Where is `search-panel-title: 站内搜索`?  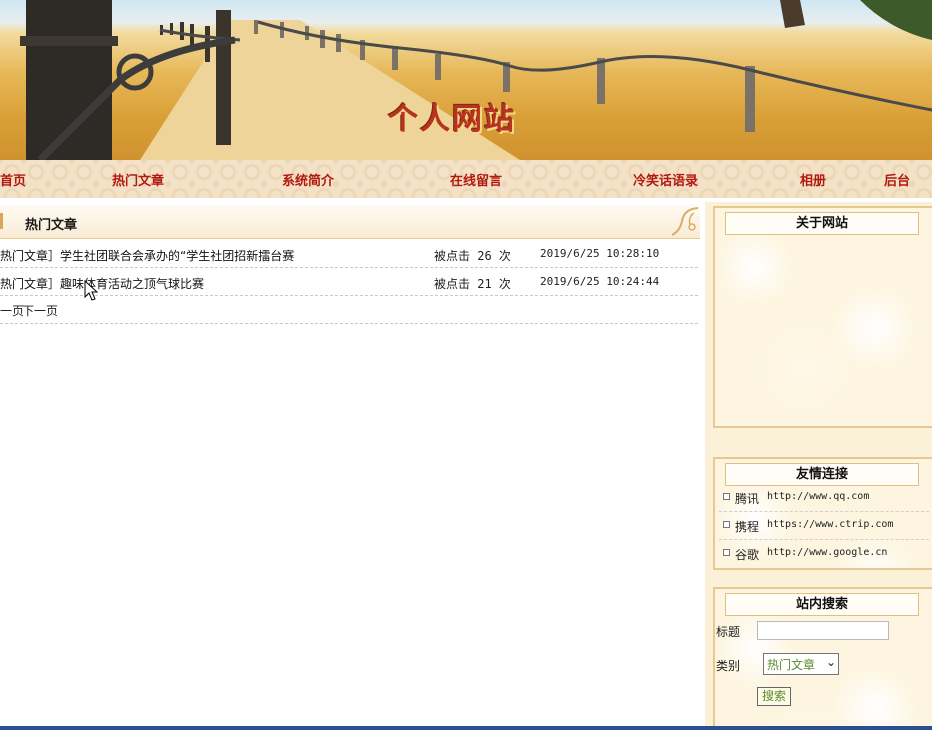 search-panel-title: 站内搜索 is located at coordinates (822, 604).